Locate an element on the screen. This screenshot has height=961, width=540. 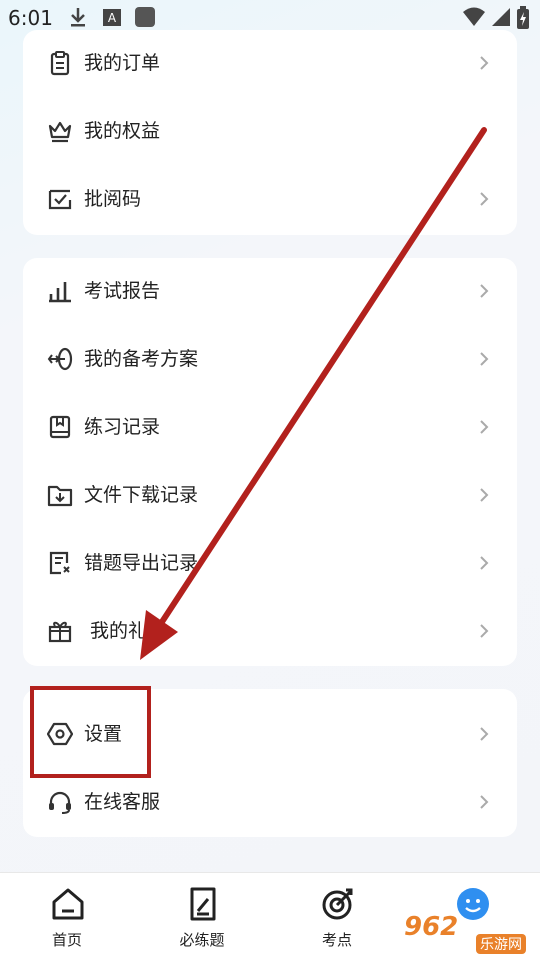
folder-download-icon is located at coordinates (60, 496).